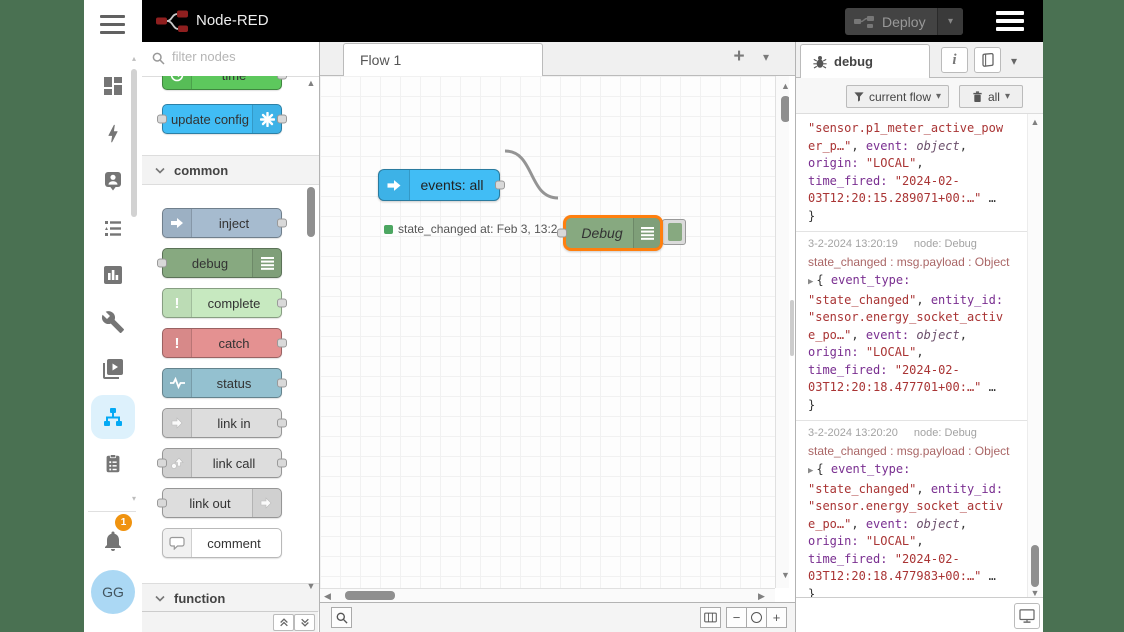 This screenshot has height=632, width=1124. What do you see at coordinates (222, 543) in the screenshot?
I see `palette-node-comment: comment` at bounding box center [222, 543].